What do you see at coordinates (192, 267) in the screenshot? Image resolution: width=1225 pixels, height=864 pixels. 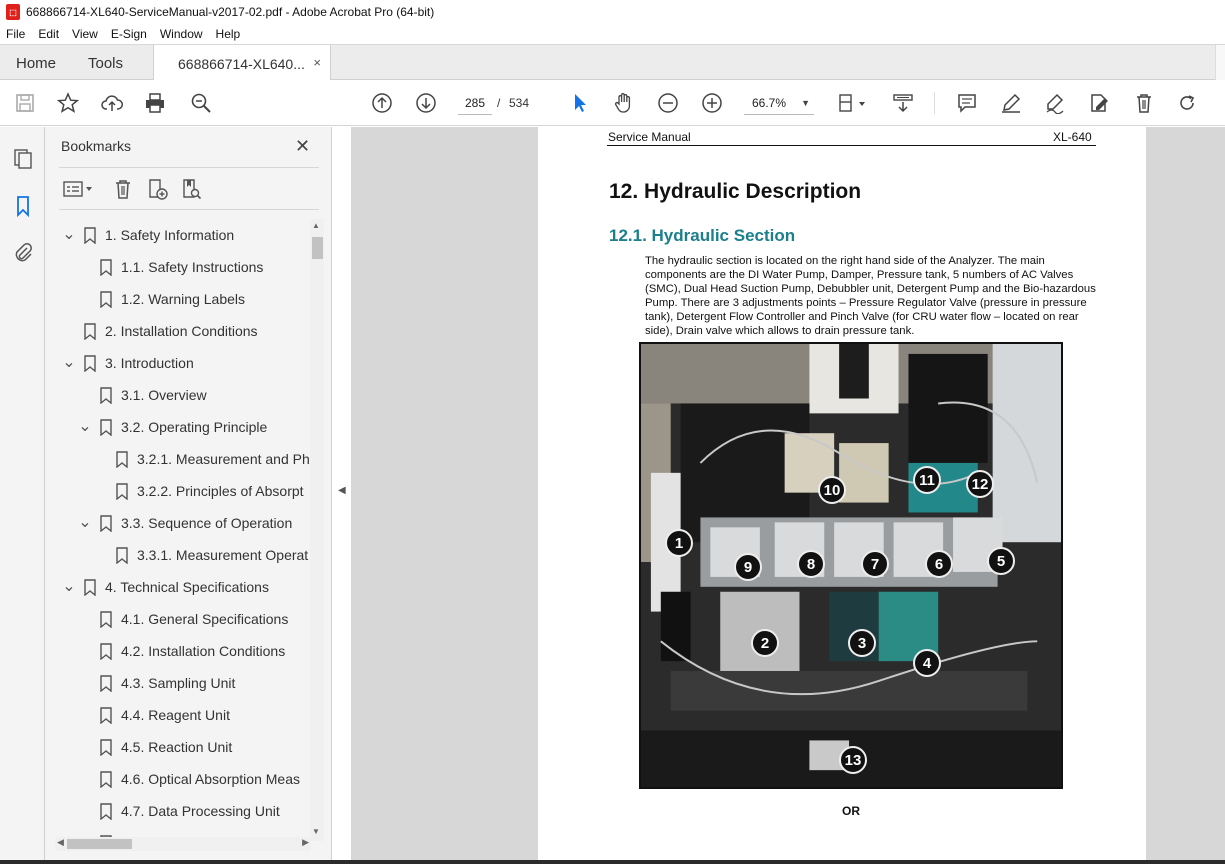 I see `bookmark-label: 1.1. Safety Instructions` at bounding box center [192, 267].